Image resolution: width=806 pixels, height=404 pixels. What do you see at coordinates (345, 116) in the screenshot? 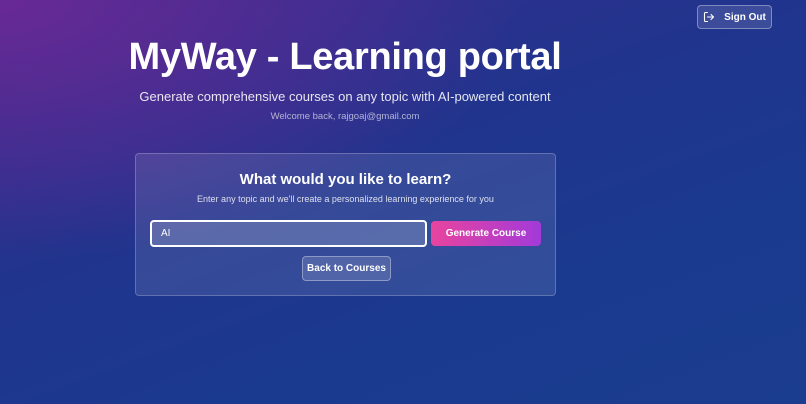
I see `welcome-message: Welcome back, rajgoaj@gmail.com` at bounding box center [345, 116].